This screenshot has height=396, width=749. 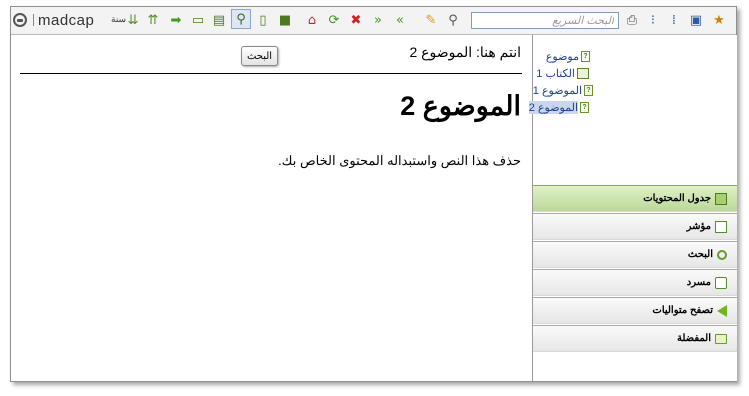 What do you see at coordinates (721, 282) in the screenshot?
I see `glossary-icon` at bounding box center [721, 282].